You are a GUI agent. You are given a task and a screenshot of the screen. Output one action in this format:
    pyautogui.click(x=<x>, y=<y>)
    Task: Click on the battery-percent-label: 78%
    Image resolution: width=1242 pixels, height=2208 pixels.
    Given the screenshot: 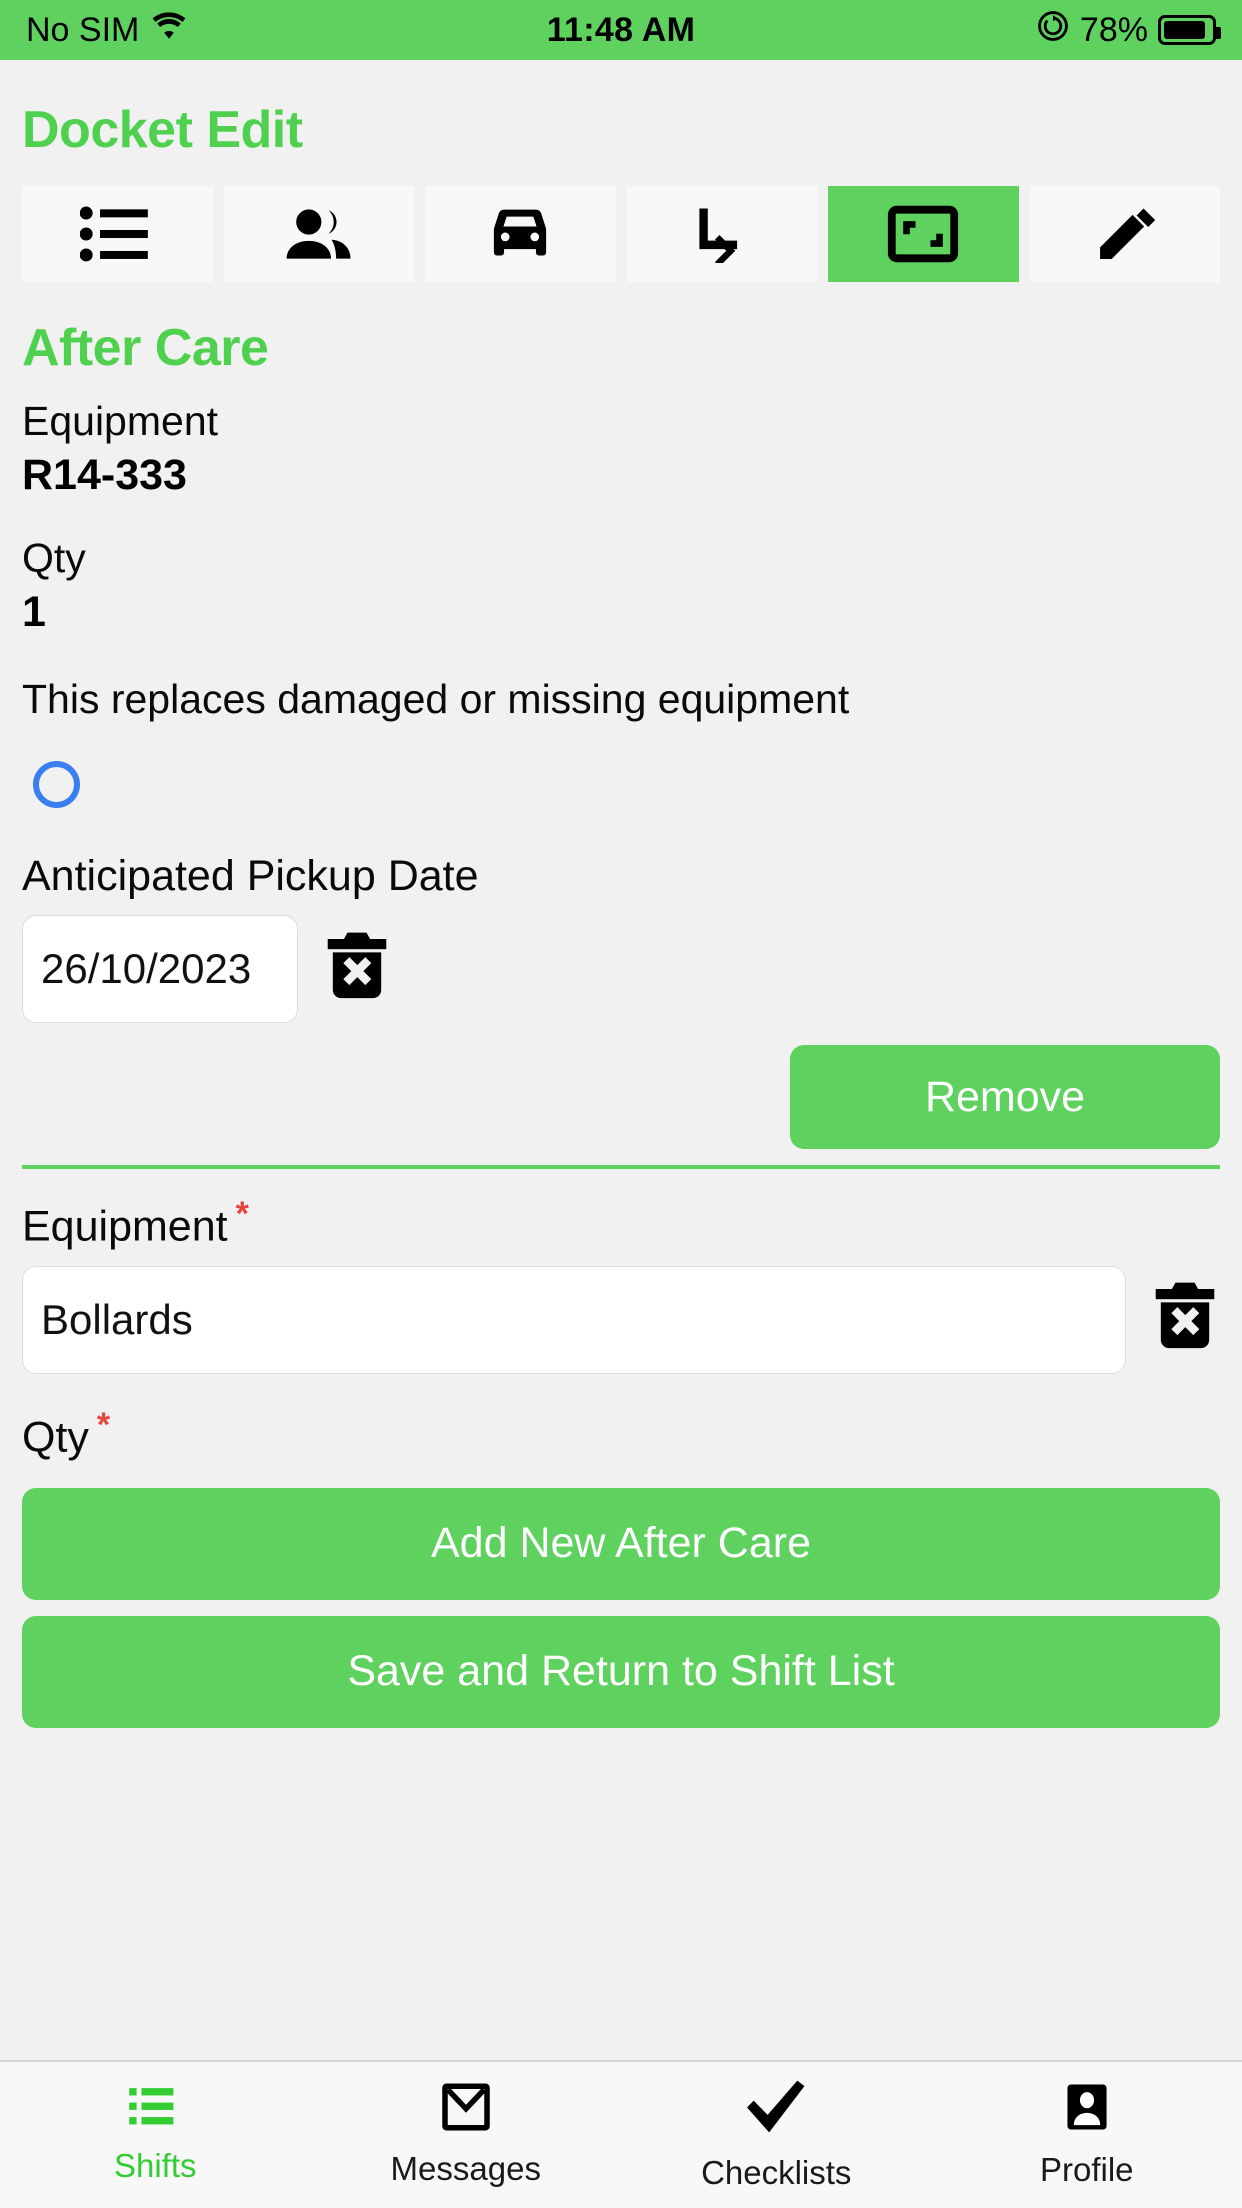 What is the action you would take?
    pyautogui.click(x=1113, y=29)
    